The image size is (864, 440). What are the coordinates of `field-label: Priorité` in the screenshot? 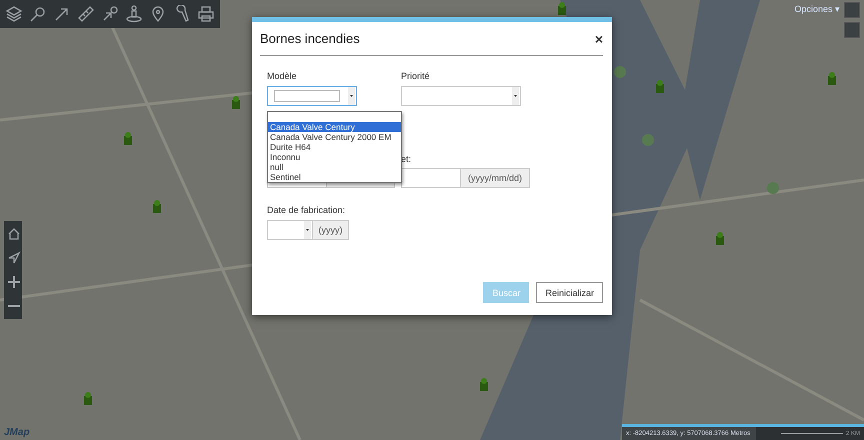 It's located at (416, 76).